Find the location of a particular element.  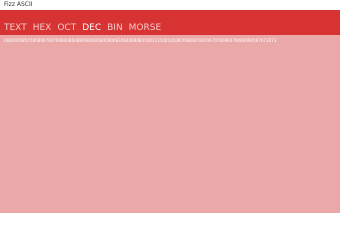

tab-hex: HEX is located at coordinates (42, 28).